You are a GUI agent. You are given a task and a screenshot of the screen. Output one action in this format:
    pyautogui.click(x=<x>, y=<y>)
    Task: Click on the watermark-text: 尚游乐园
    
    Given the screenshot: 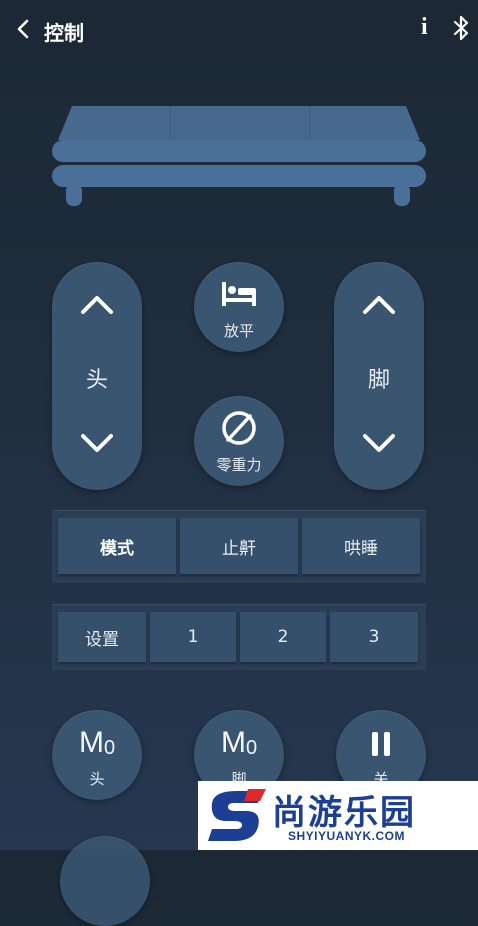 What is the action you would take?
    pyautogui.click(x=344, y=813)
    